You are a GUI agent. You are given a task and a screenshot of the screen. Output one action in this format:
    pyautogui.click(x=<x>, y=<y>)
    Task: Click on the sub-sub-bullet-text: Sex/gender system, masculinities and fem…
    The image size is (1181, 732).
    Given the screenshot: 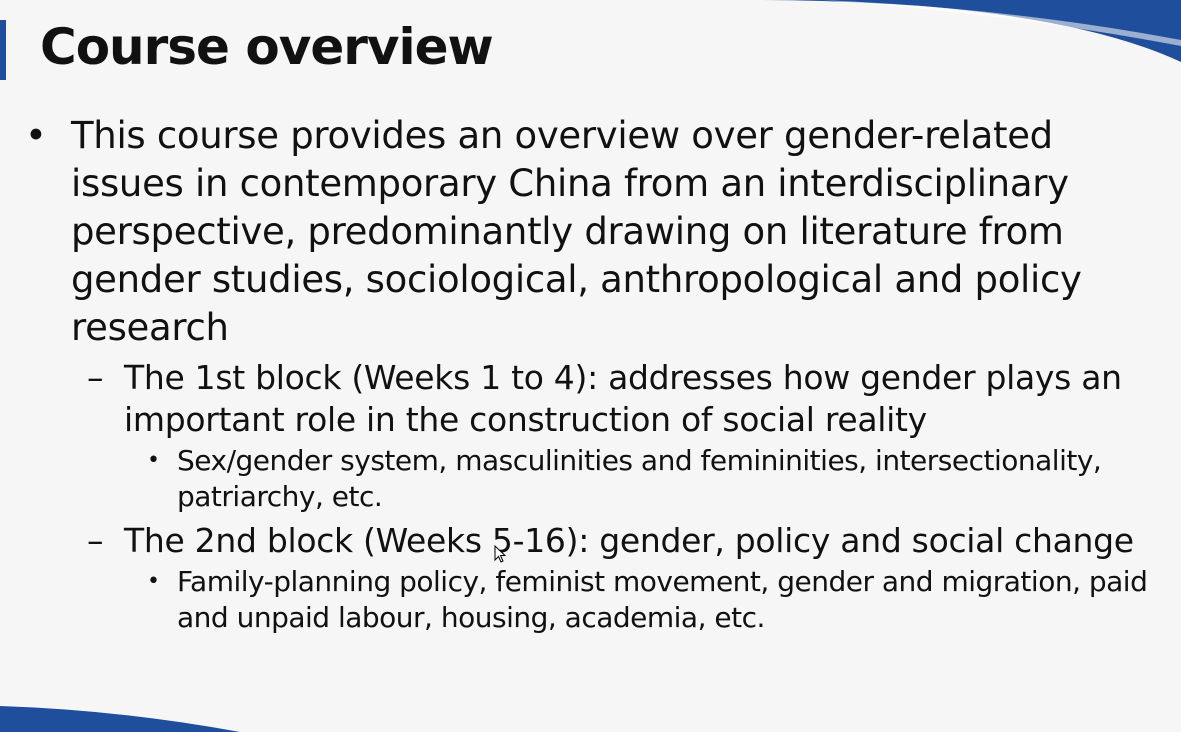 What is the action you would take?
    pyautogui.click(x=639, y=478)
    